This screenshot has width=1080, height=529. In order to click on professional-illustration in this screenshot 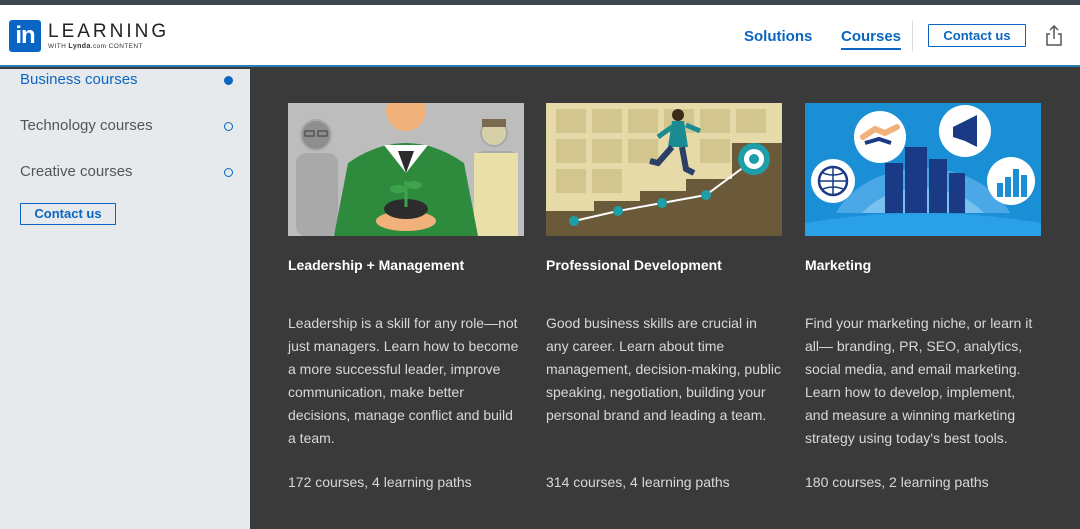, I will do `click(664, 169)`.